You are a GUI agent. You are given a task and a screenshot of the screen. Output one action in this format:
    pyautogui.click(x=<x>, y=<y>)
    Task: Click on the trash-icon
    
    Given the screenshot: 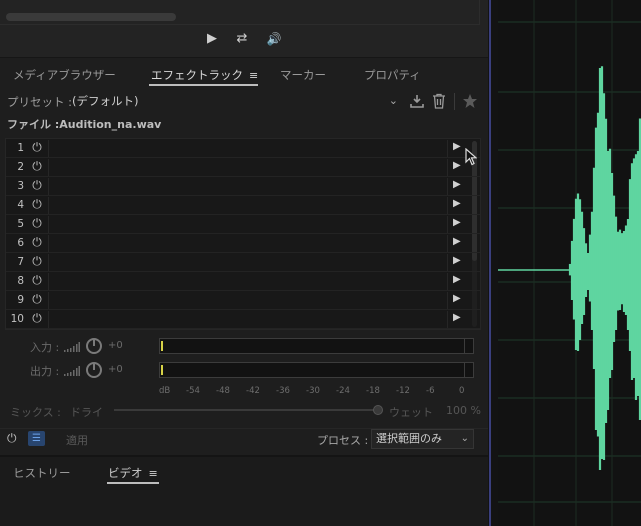 What is the action you would take?
    pyautogui.click(x=439, y=101)
    